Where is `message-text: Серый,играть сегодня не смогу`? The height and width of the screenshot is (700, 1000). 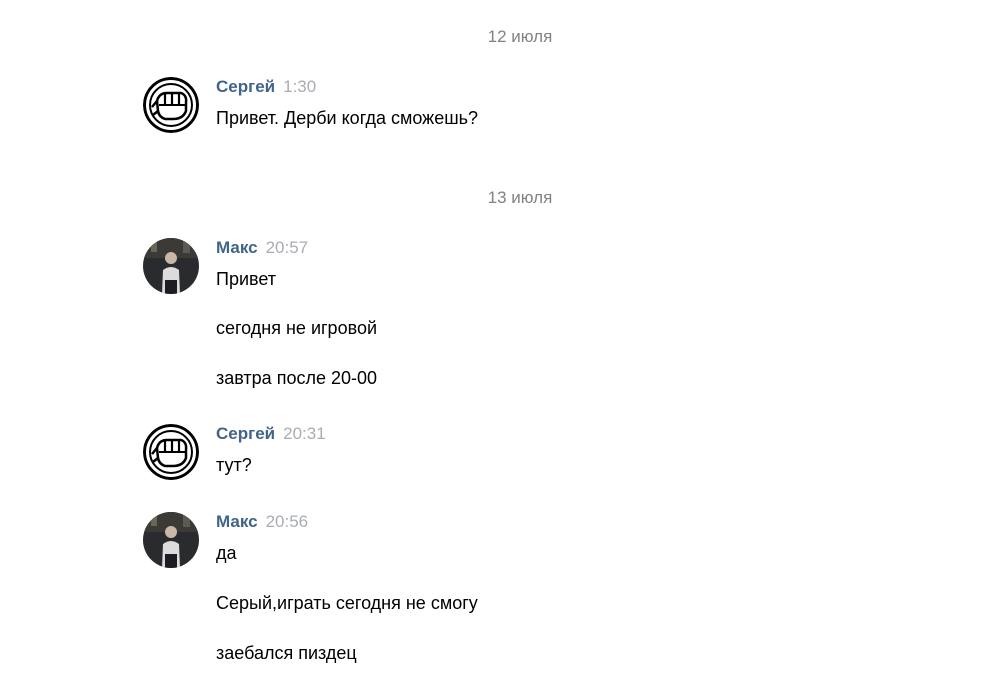 message-text: Серый,играть сегодня не смогу is located at coordinates (347, 603).